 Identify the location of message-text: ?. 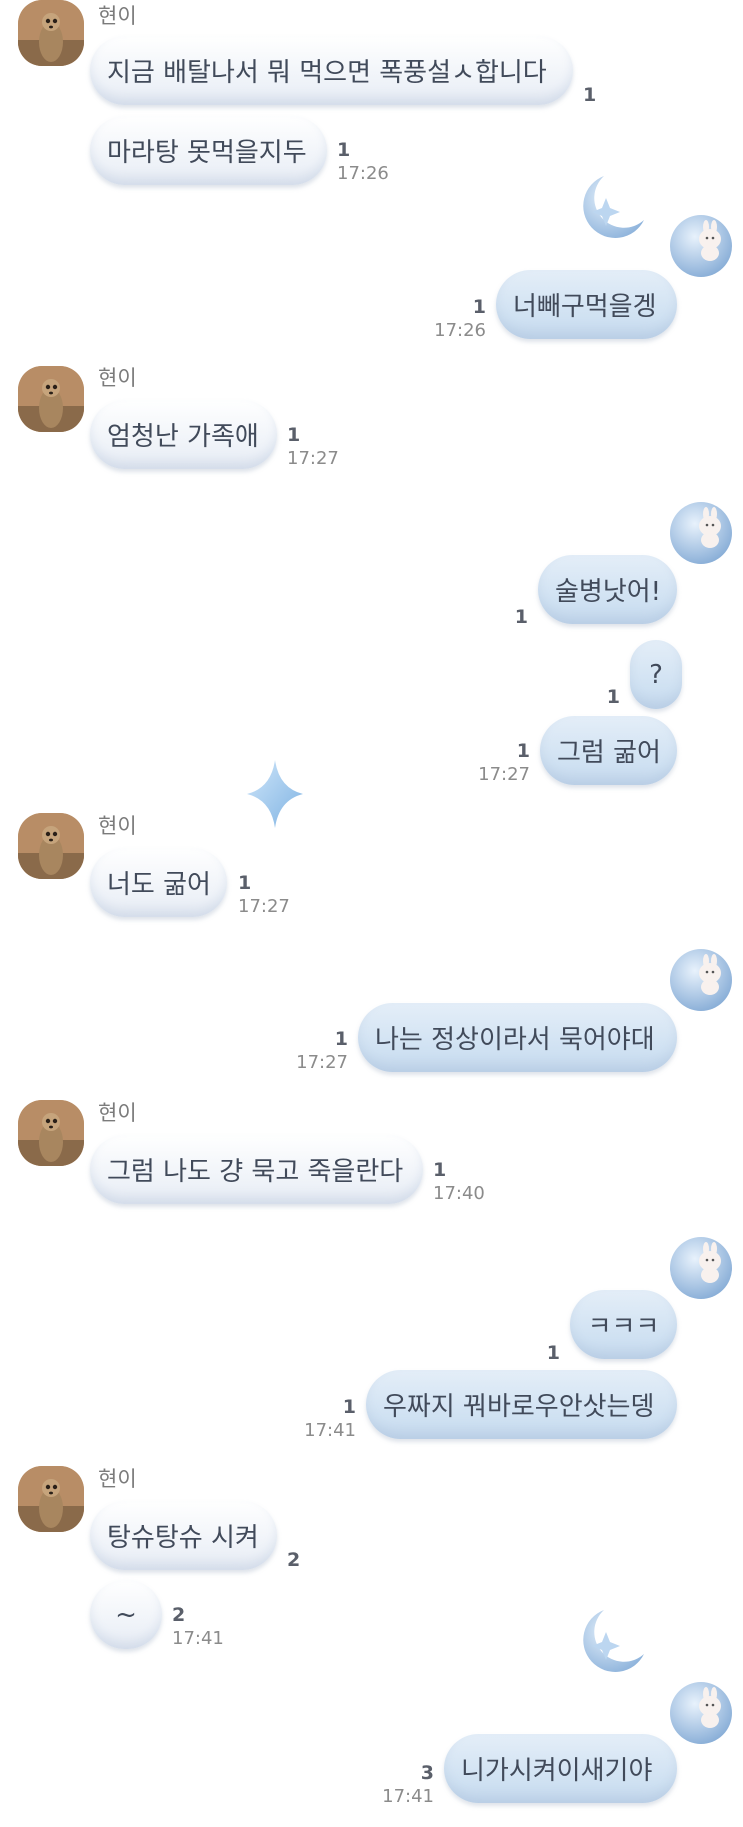
(656, 674).